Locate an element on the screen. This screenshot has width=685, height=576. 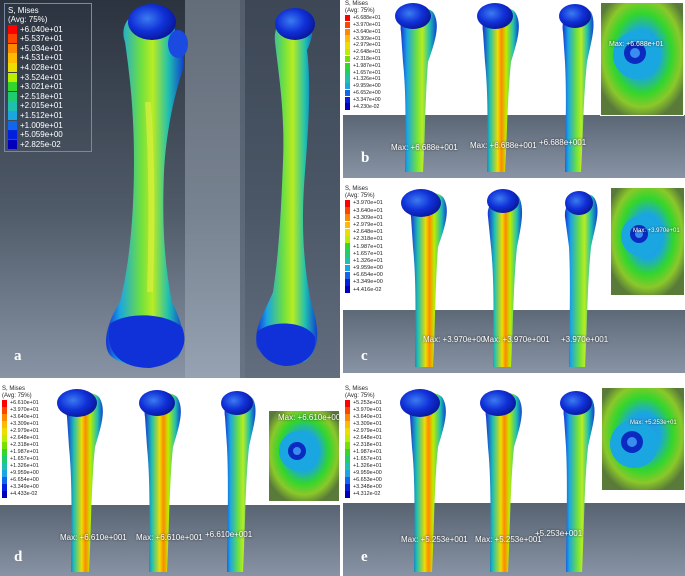
legend-row: +3.348e+00 is located at coordinates (375, 487).